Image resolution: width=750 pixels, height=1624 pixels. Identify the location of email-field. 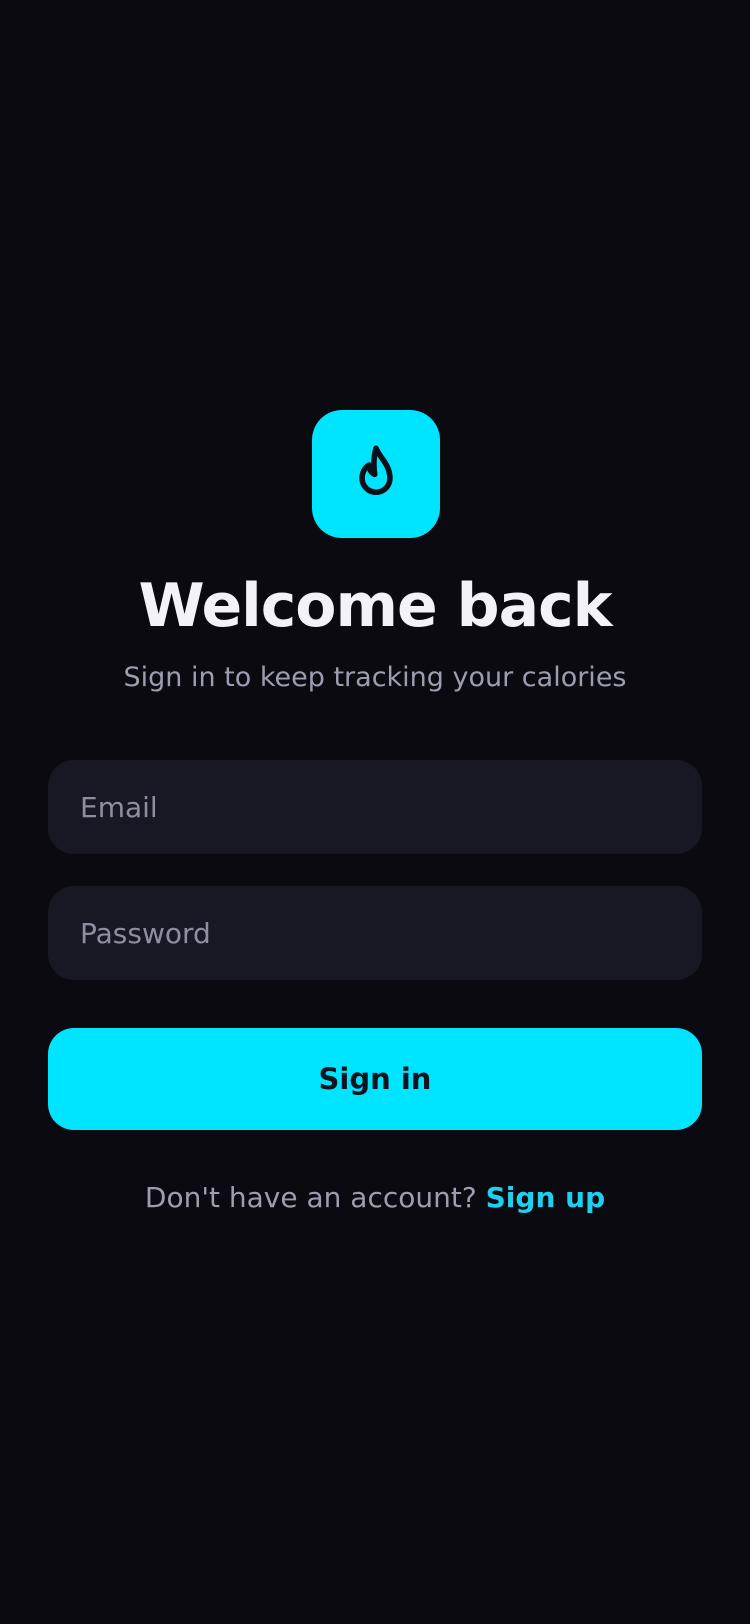
(375, 807).